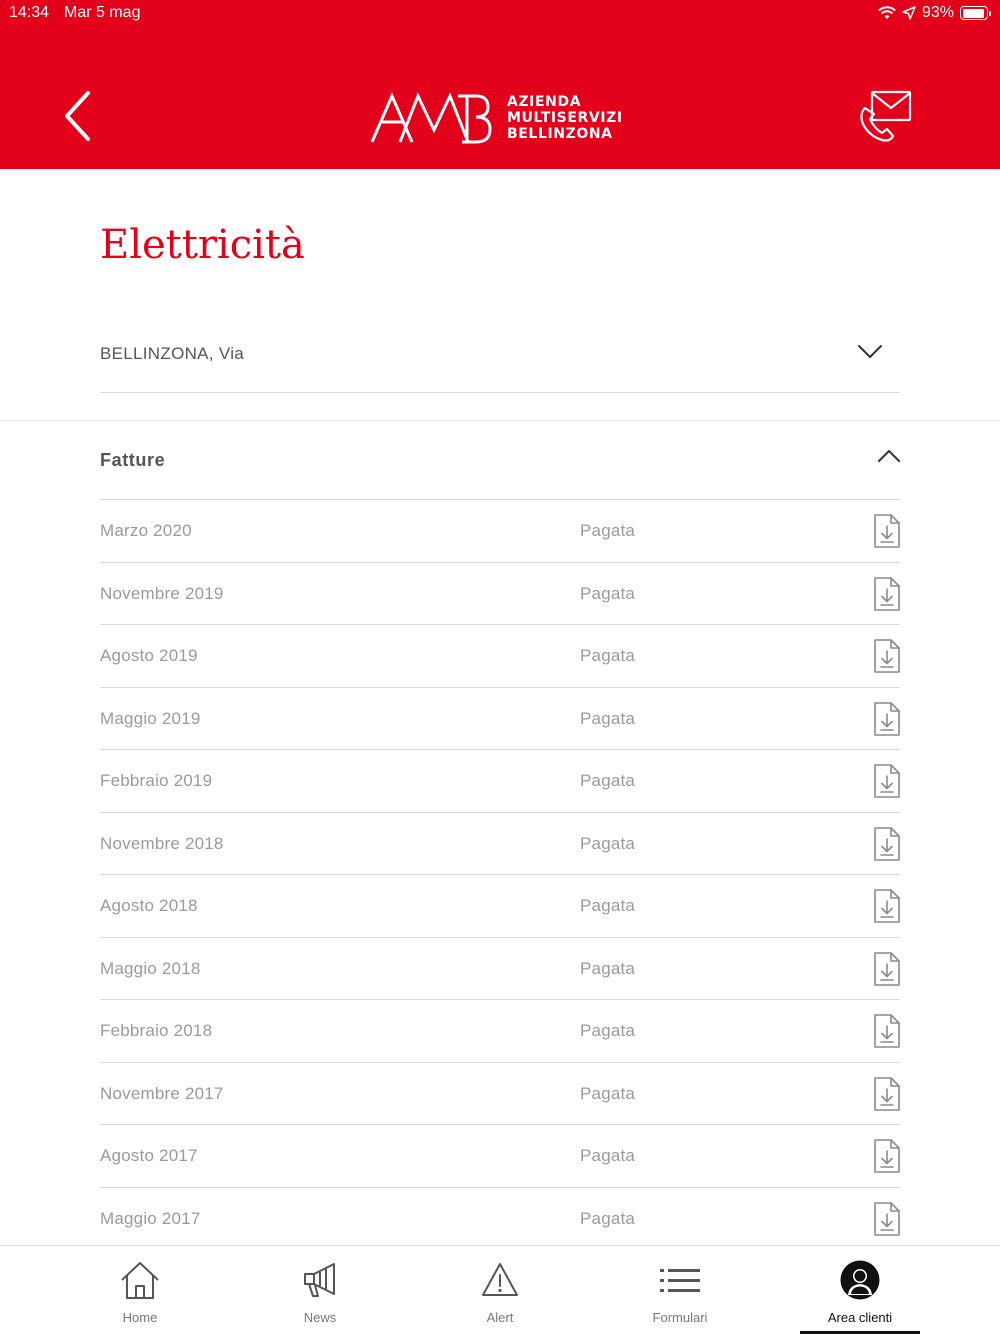  Describe the element at coordinates (973, 13) in the screenshot. I see `battery-level` at that location.